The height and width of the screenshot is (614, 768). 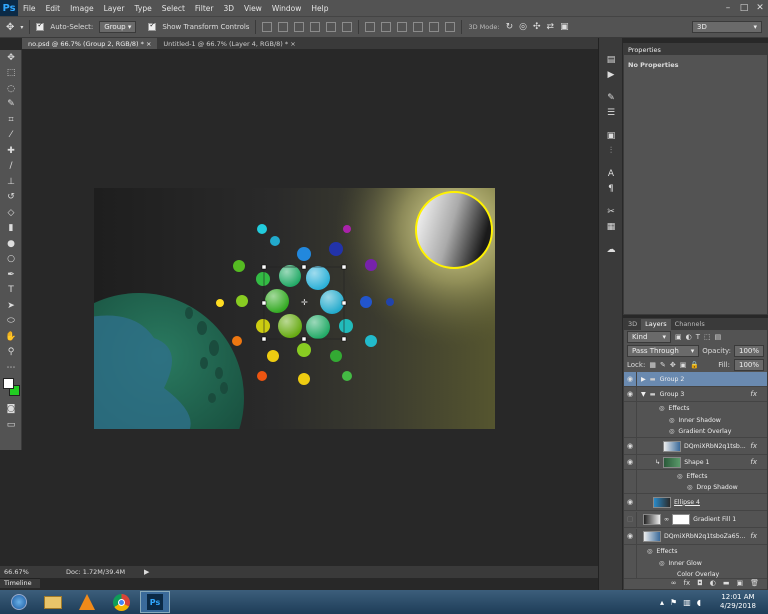 What do you see at coordinates (11, 213) in the screenshot?
I see `eraser-tool-icon: ◇` at bounding box center [11, 213].